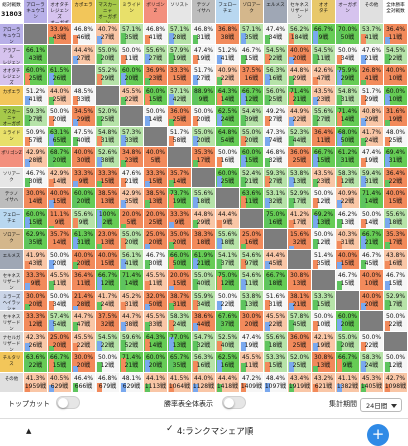 The image size is (408, 446). I want to click on matchup-cell: 41.2% 17戦, so click(300, 218).